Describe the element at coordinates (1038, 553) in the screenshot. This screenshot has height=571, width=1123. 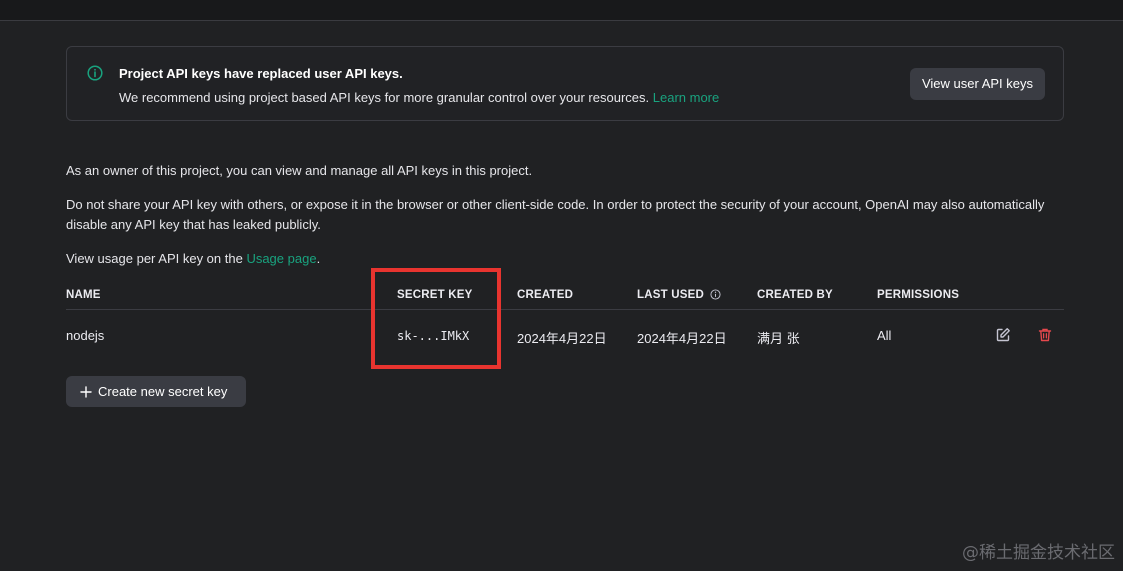
I see `watermark: @稀土掘金技术社区` at that location.